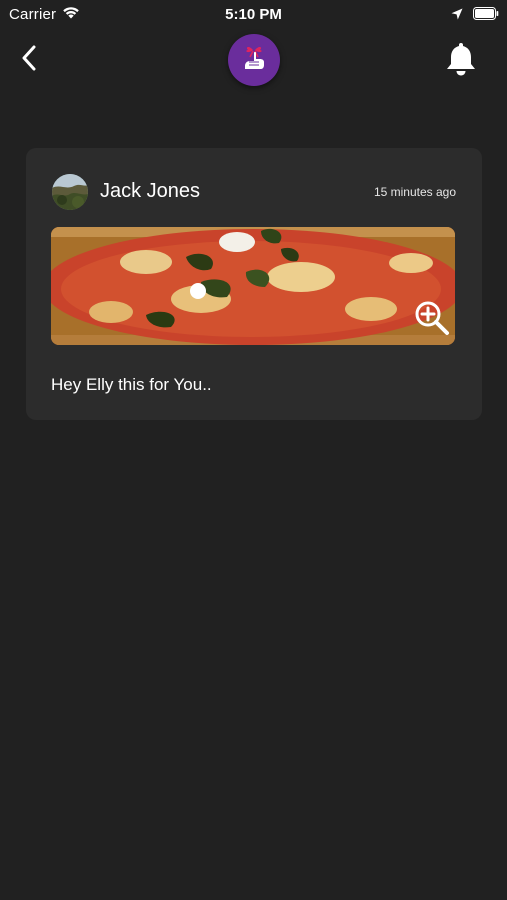  I want to click on back-button, so click(29, 60).